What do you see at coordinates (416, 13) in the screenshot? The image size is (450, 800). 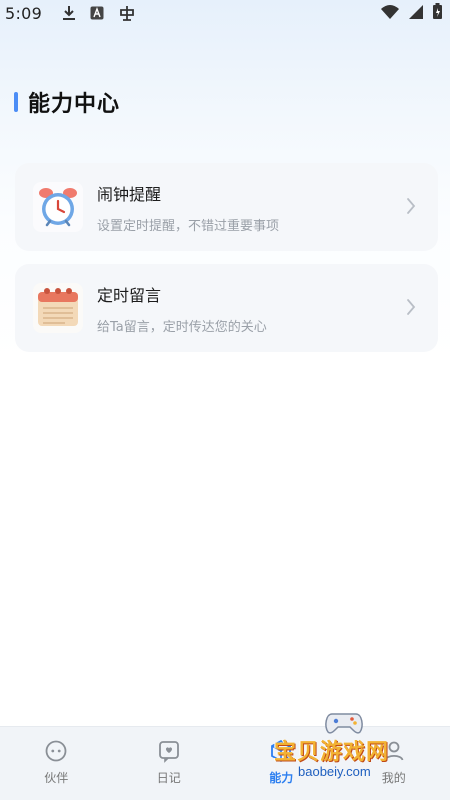 I see `signal-icon` at bounding box center [416, 13].